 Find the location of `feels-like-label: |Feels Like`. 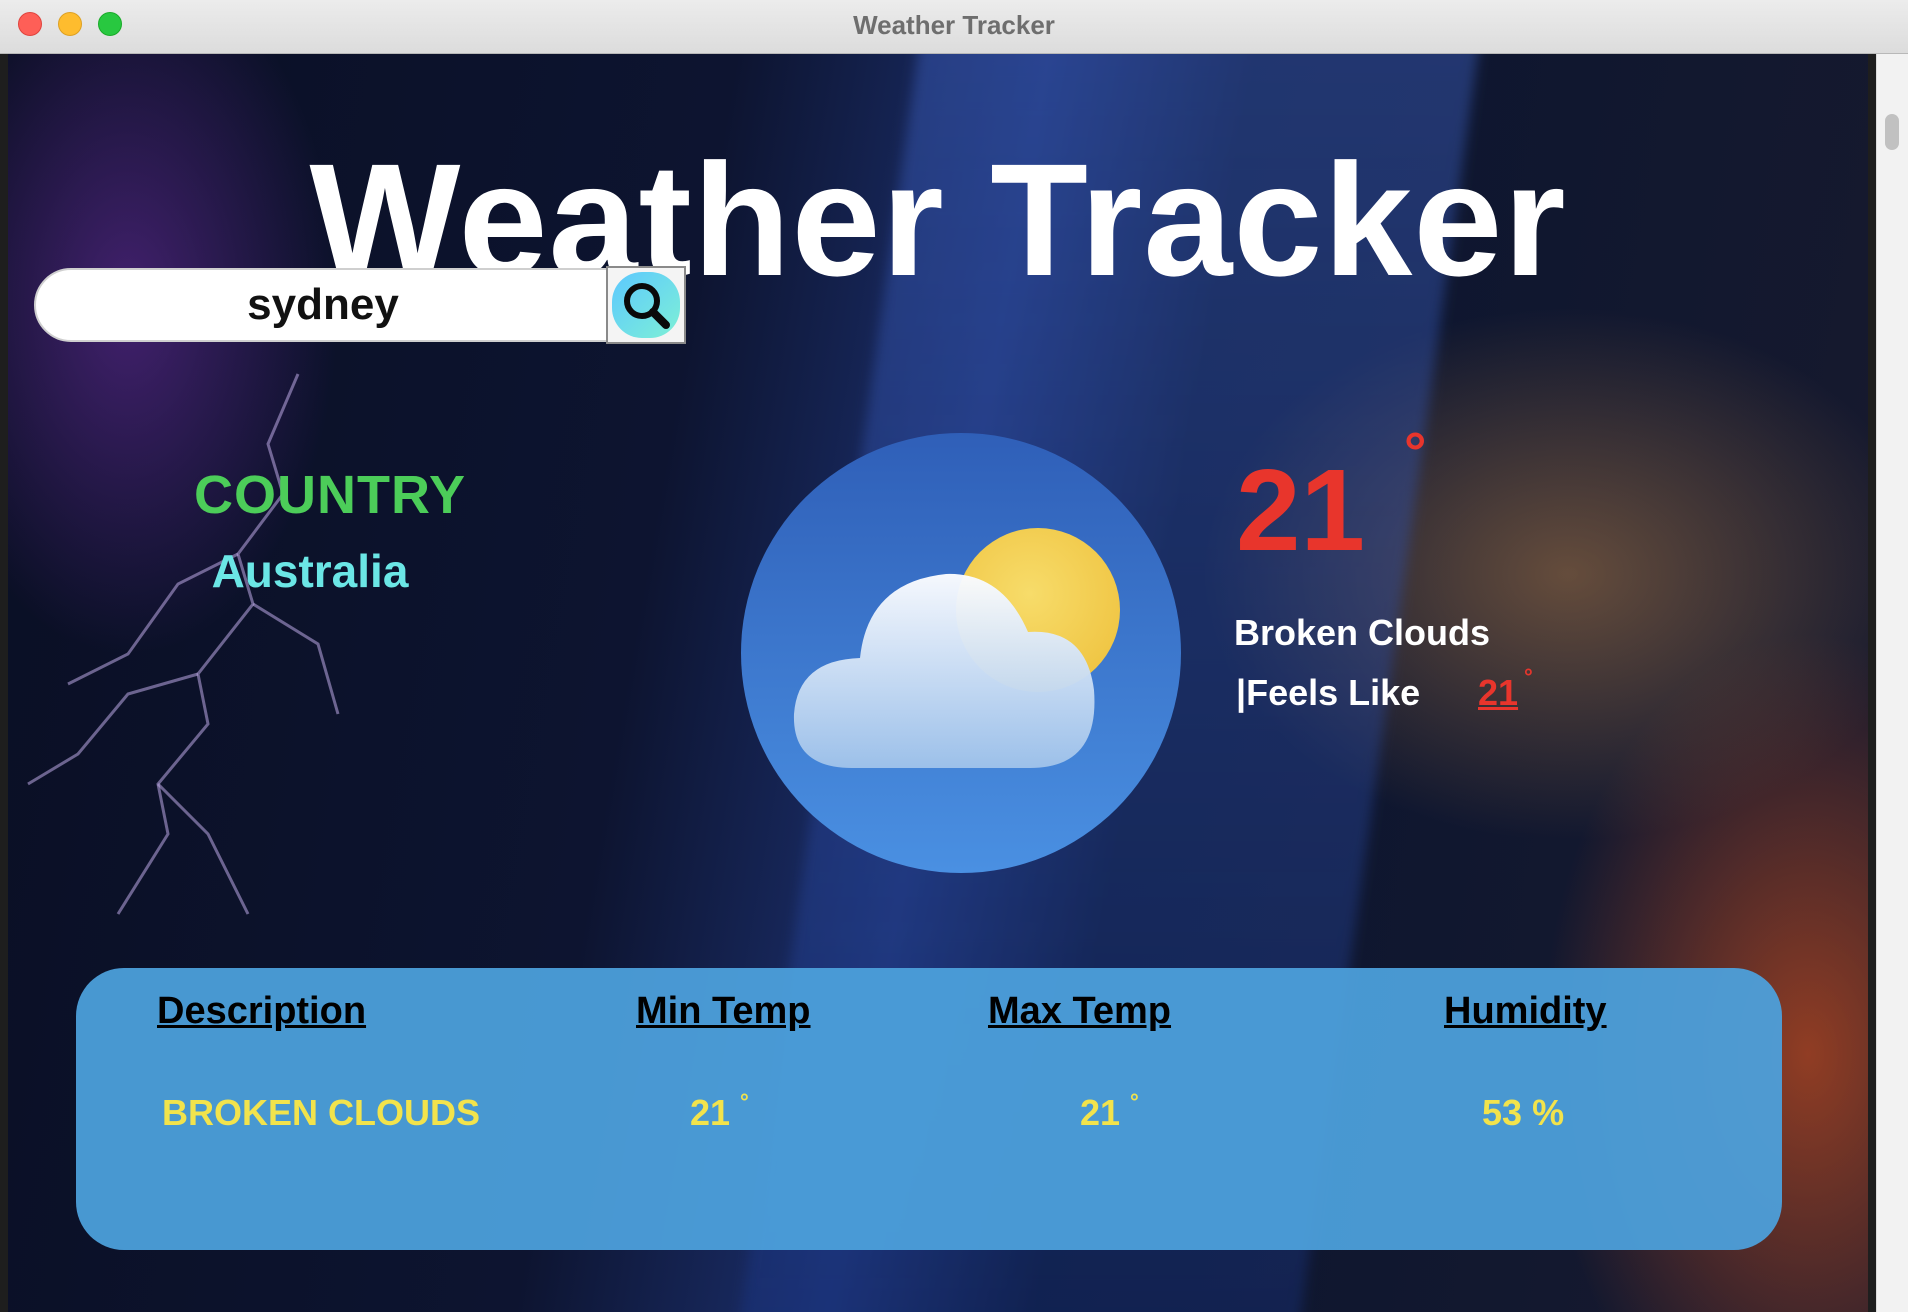

feels-like-label: |Feels Like is located at coordinates (1328, 692).